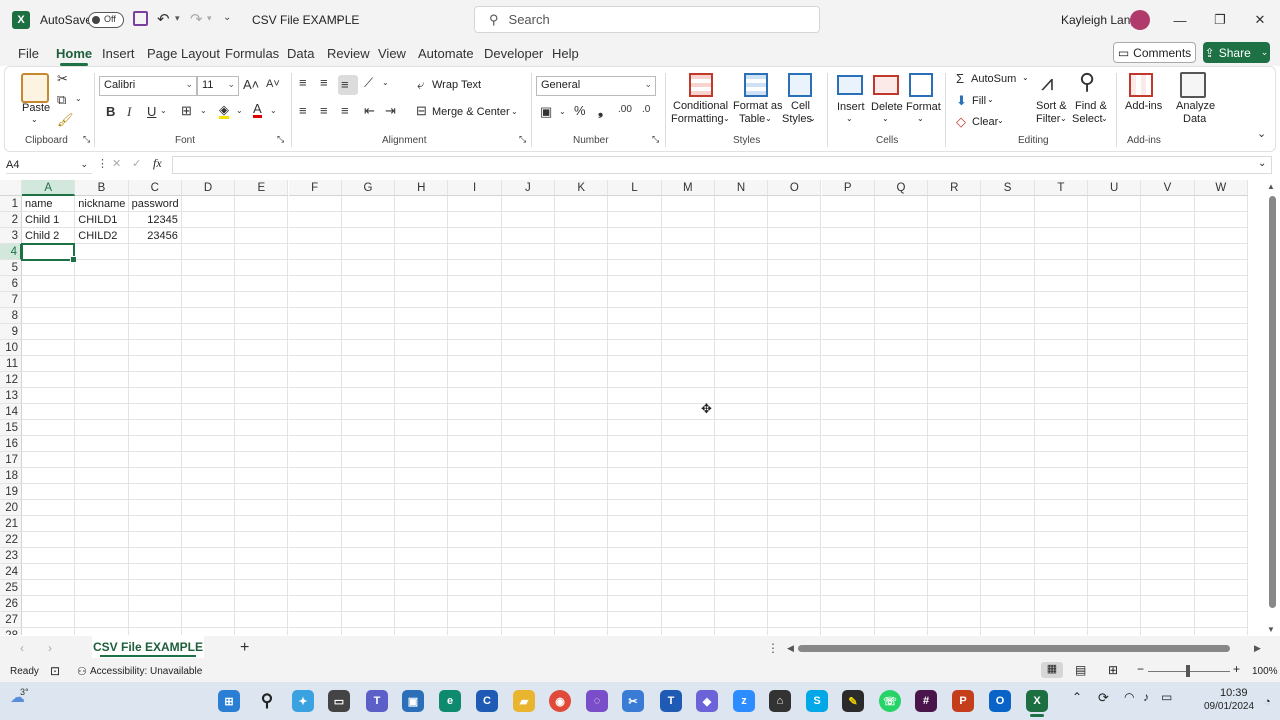 This screenshot has height=720, width=1280. Describe the element at coordinates (635, 268) in the screenshot. I see `cell-l5` at that location.